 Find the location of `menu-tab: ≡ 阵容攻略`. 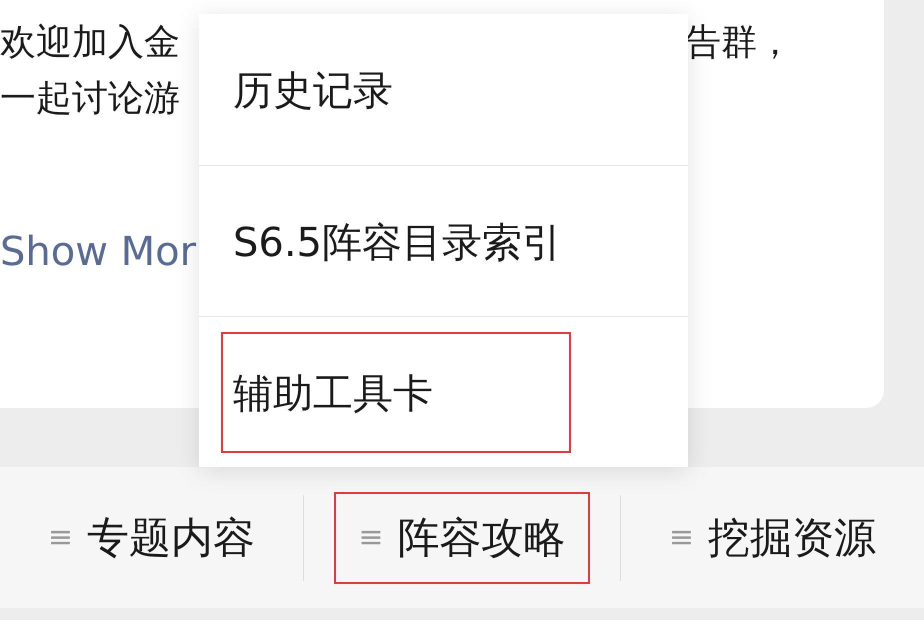

menu-tab: ≡ 阵容攻略 is located at coordinates (462, 538).